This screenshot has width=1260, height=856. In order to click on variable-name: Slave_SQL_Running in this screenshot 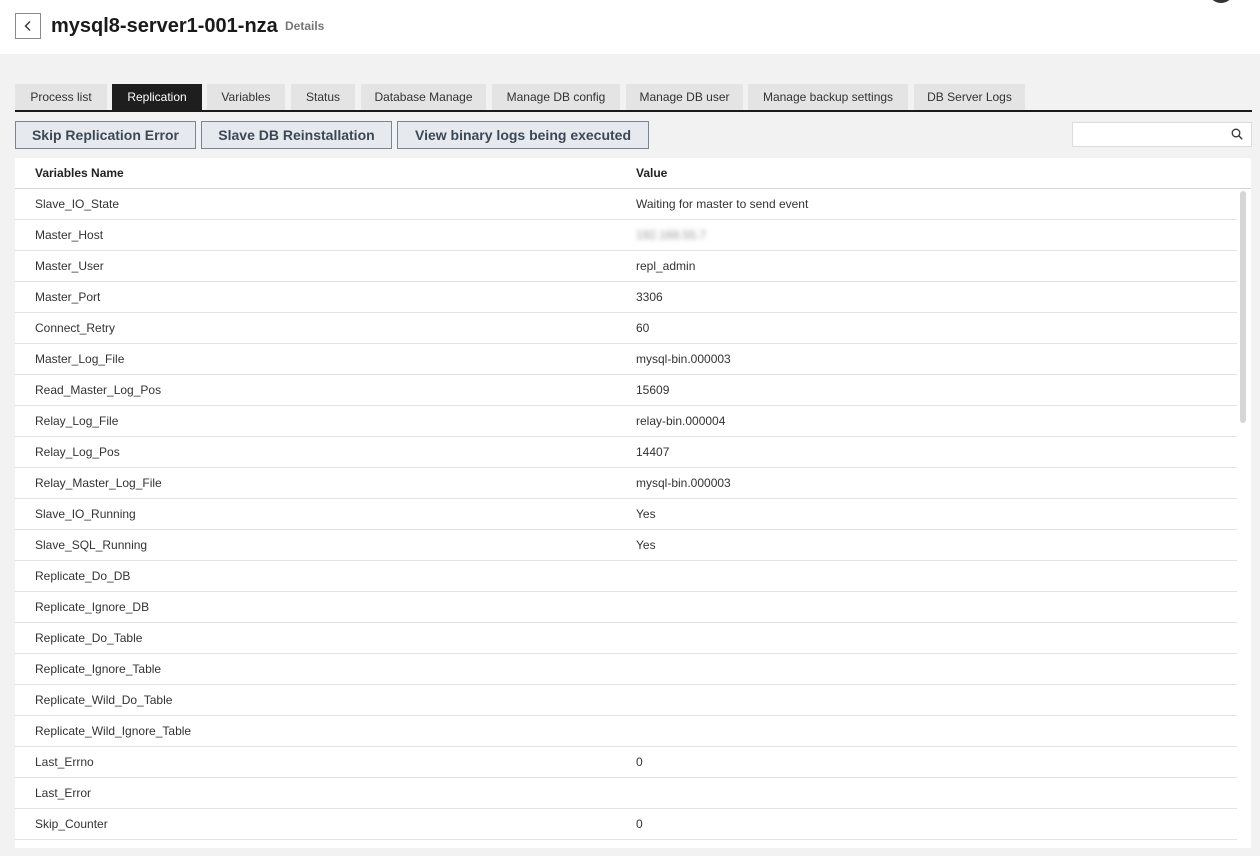, I will do `click(91, 545)`.